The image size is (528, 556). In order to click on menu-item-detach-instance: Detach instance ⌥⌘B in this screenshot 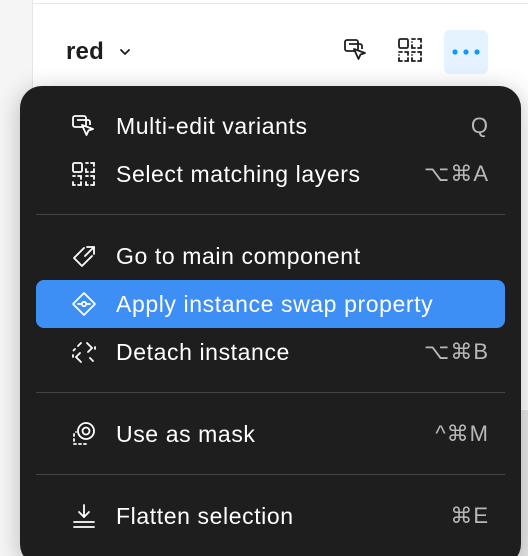, I will do `click(270, 352)`.